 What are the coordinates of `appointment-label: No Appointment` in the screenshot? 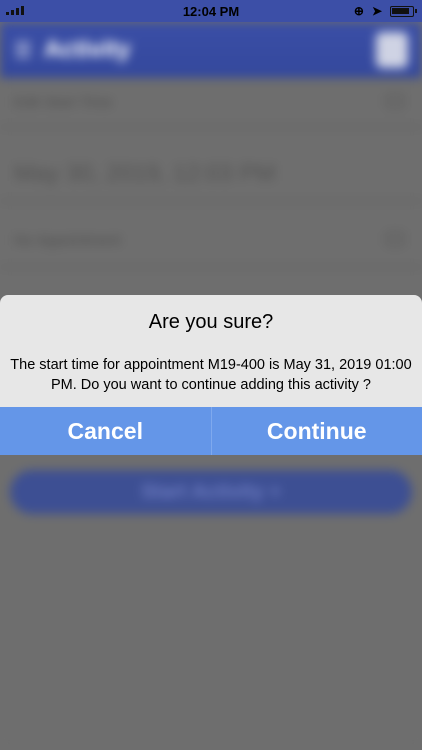 It's located at (67, 240).